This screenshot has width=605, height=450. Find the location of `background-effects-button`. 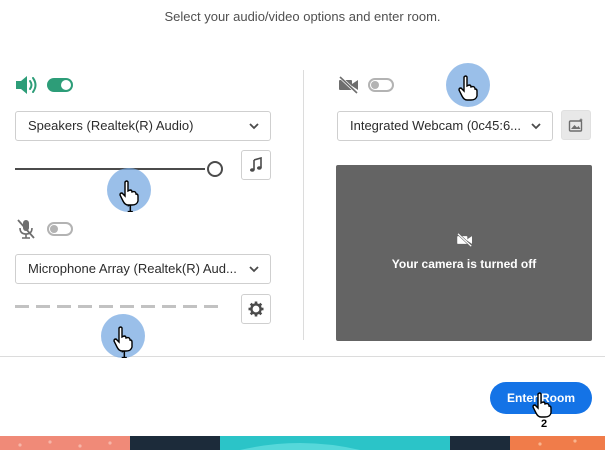

background-effects-button is located at coordinates (576, 125).